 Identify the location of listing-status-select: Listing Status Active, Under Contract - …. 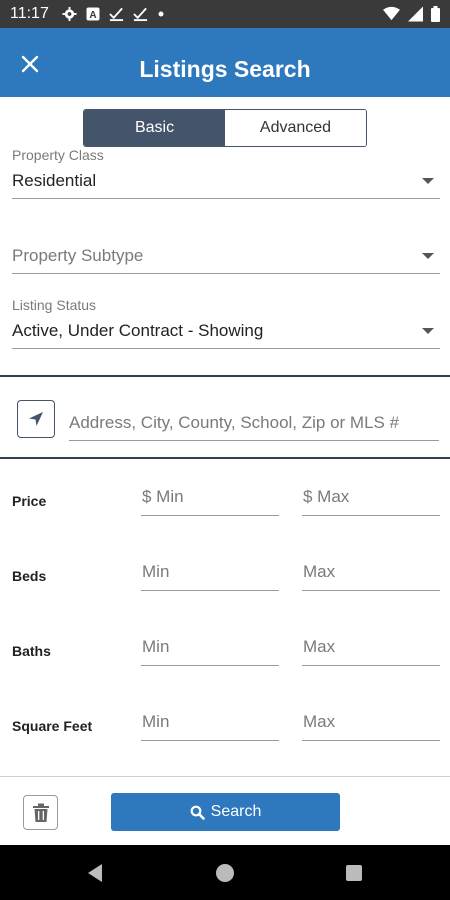
(226, 322).